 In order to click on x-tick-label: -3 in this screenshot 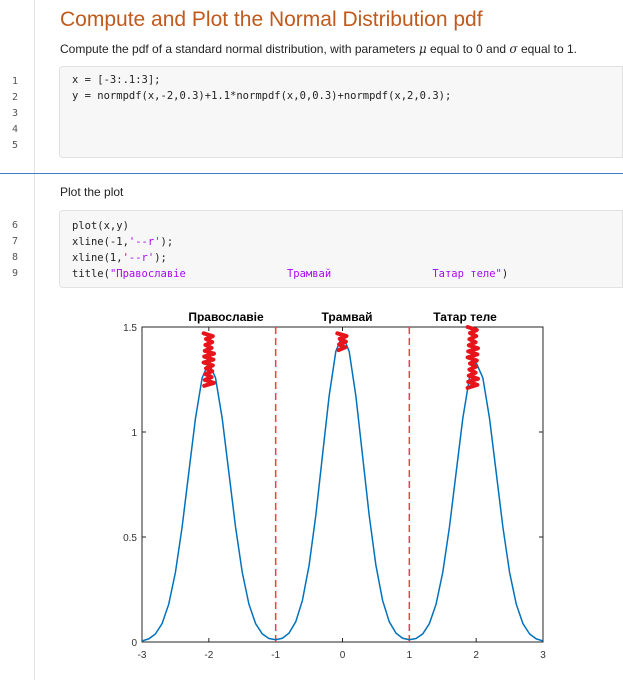, I will do `click(142, 655)`.